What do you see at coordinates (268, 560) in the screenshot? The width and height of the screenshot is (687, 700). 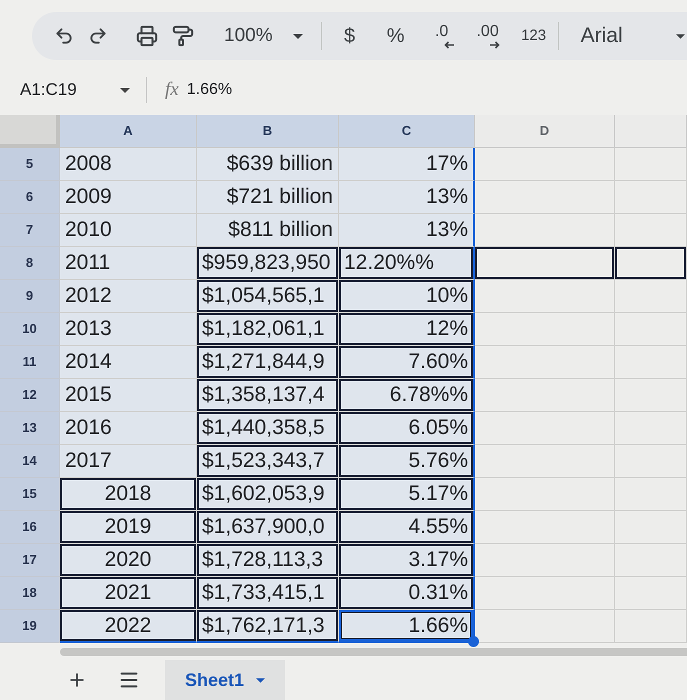 I see `table-cell: $1,728,113,3` at bounding box center [268, 560].